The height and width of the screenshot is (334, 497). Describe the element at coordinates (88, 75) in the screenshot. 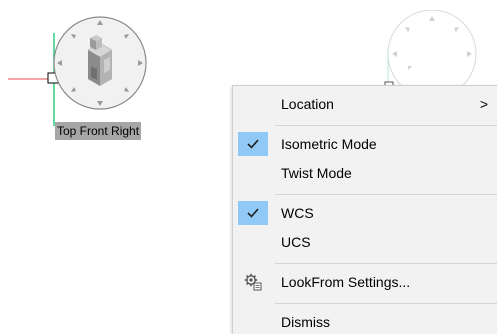

I see `lookfrom-widget: Top Front Right` at that location.